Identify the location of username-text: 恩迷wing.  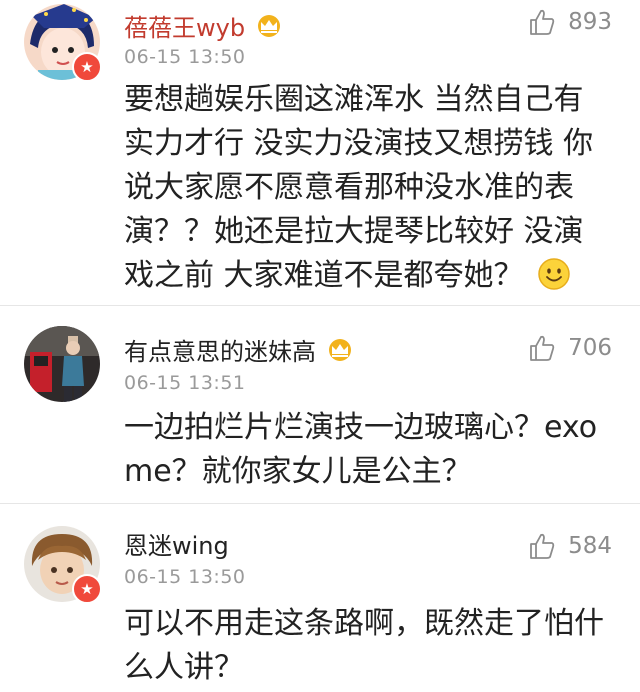
(176, 546).